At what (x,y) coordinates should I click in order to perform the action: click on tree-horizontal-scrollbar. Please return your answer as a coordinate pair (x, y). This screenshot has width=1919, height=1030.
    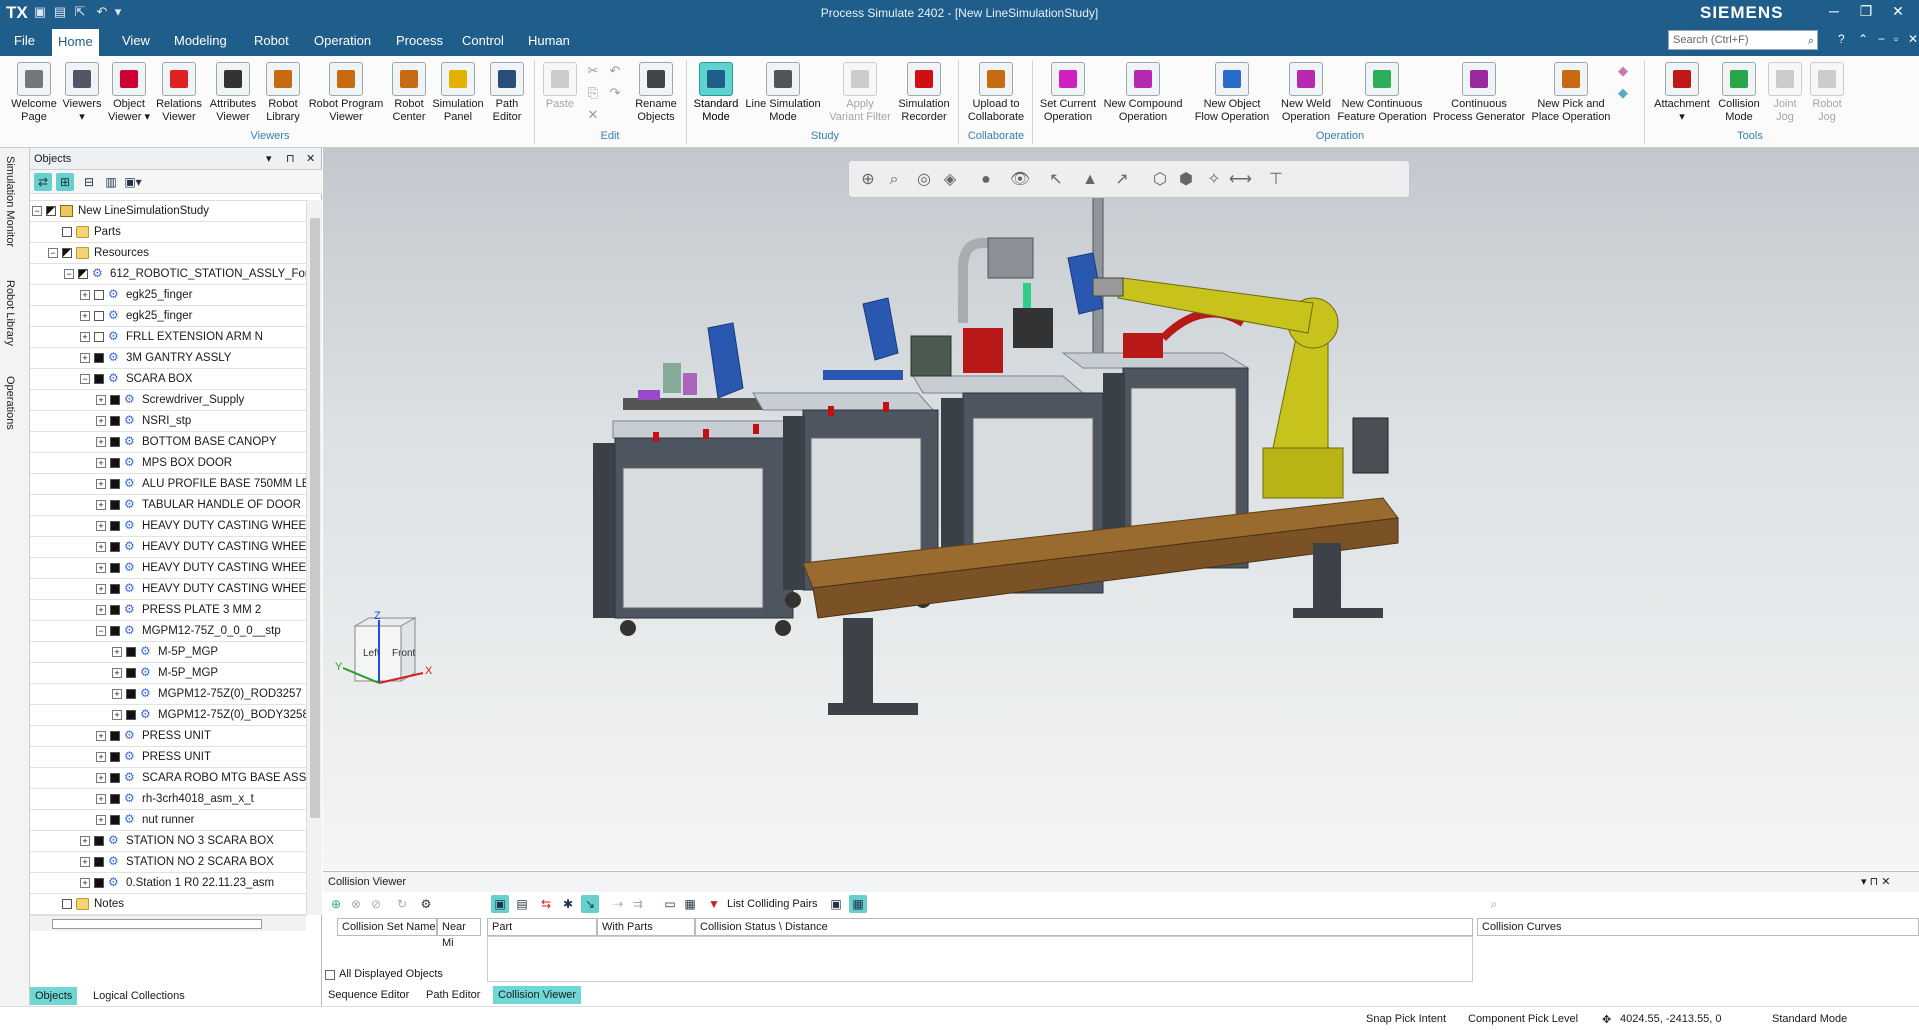
    Looking at the image, I should click on (168, 923).